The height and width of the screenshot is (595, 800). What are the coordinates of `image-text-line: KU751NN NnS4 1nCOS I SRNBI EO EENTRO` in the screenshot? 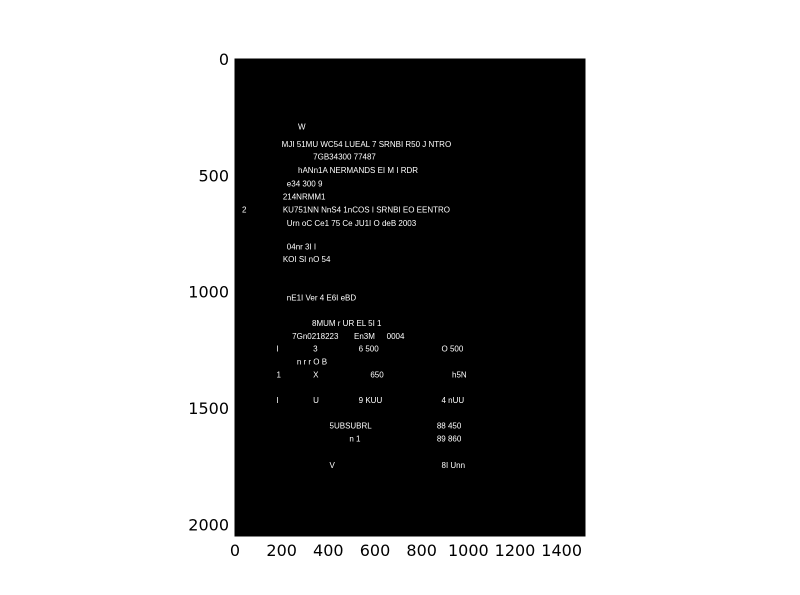 It's located at (366, 210).